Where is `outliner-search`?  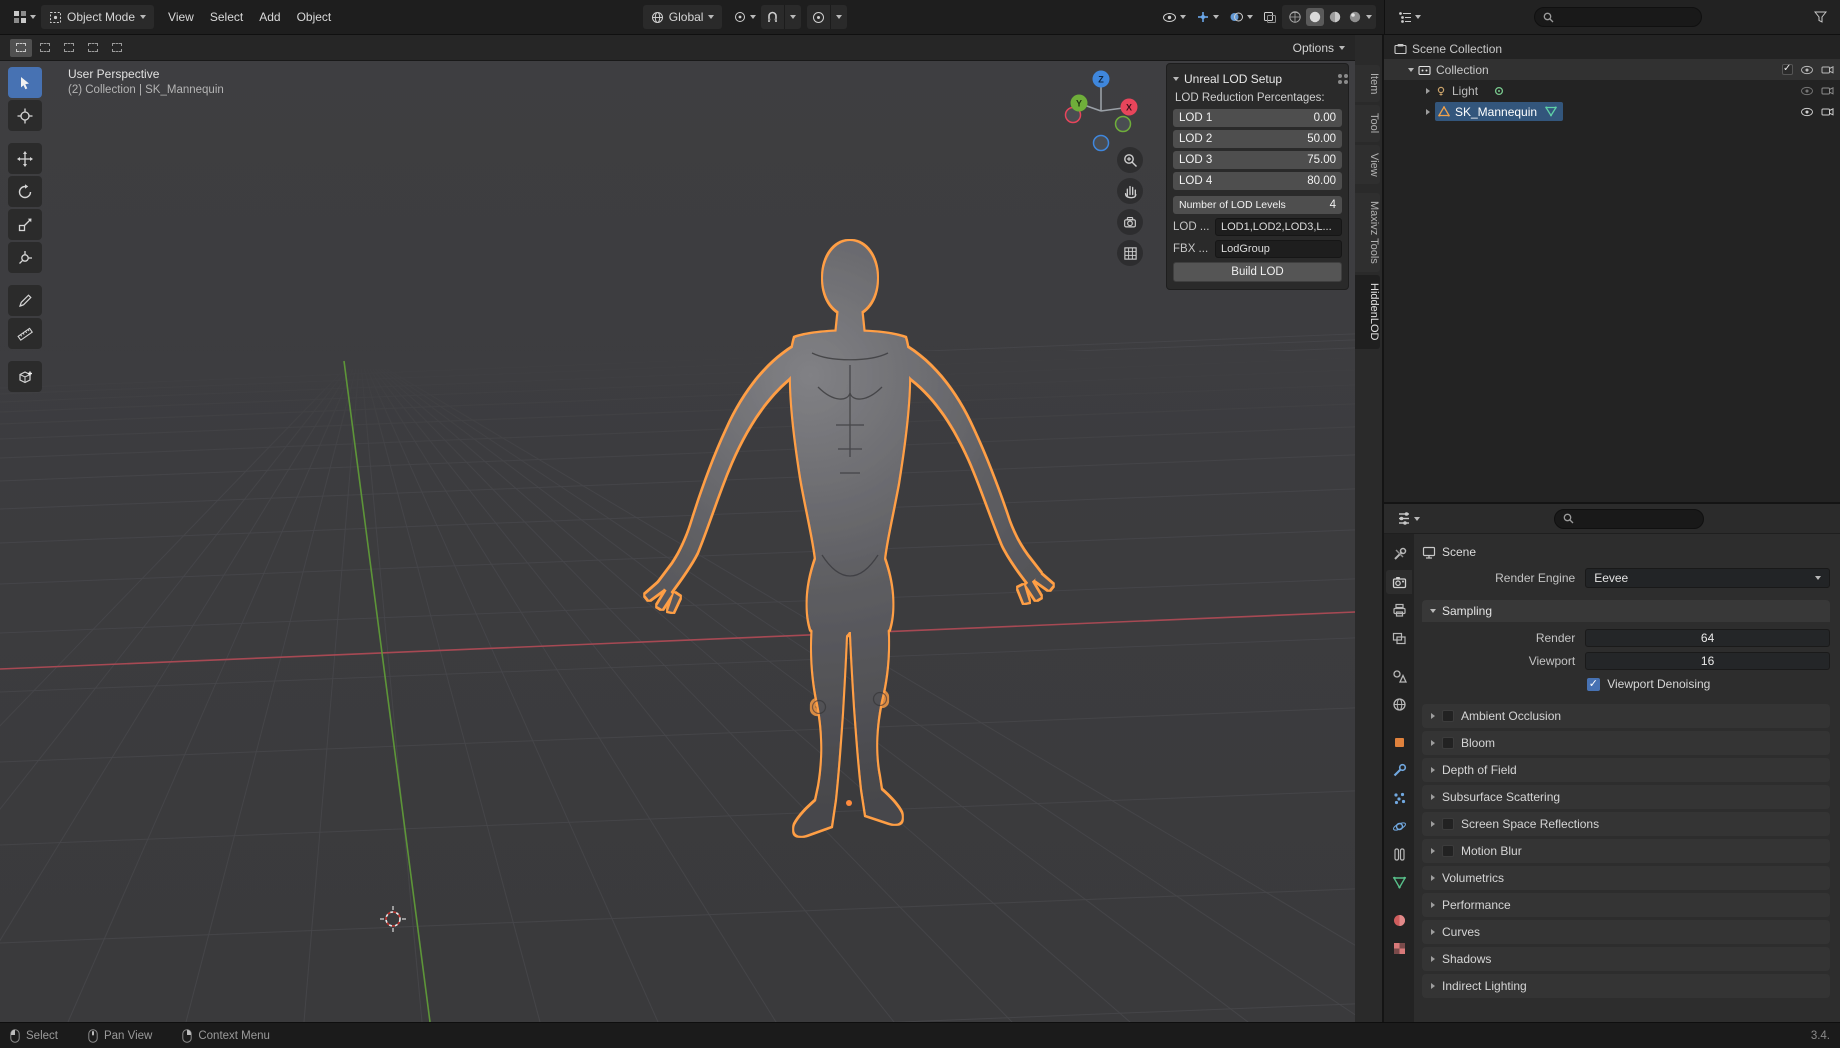
outliner-search is located at coordinates (1617, 17).